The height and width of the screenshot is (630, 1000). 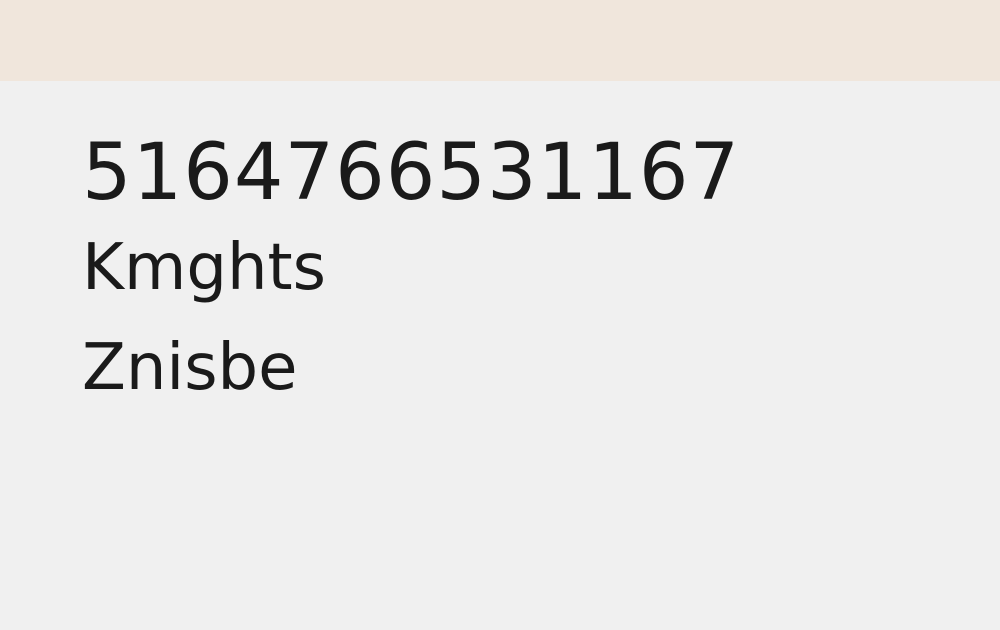 I want to click on top-bar, so click(x=500, y=40).